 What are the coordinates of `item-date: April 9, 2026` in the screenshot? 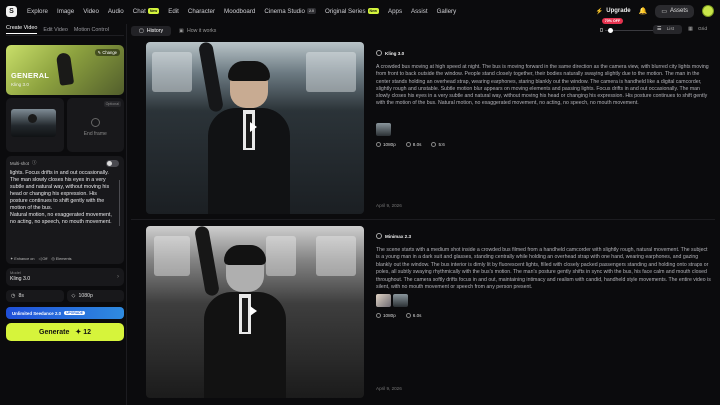 It's located at (389, 388).